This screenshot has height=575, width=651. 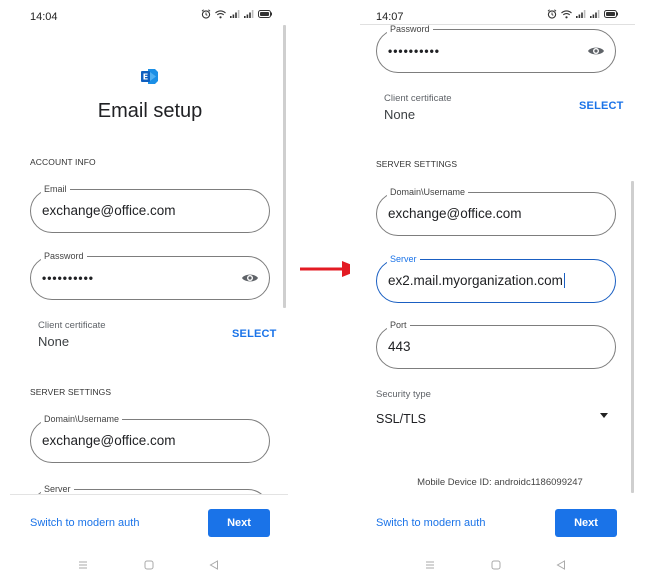 What do you see at coordinates (149, 76) in the screenshot?
I see `exchange-logo-icon: E` at bounding box center [149, 76].